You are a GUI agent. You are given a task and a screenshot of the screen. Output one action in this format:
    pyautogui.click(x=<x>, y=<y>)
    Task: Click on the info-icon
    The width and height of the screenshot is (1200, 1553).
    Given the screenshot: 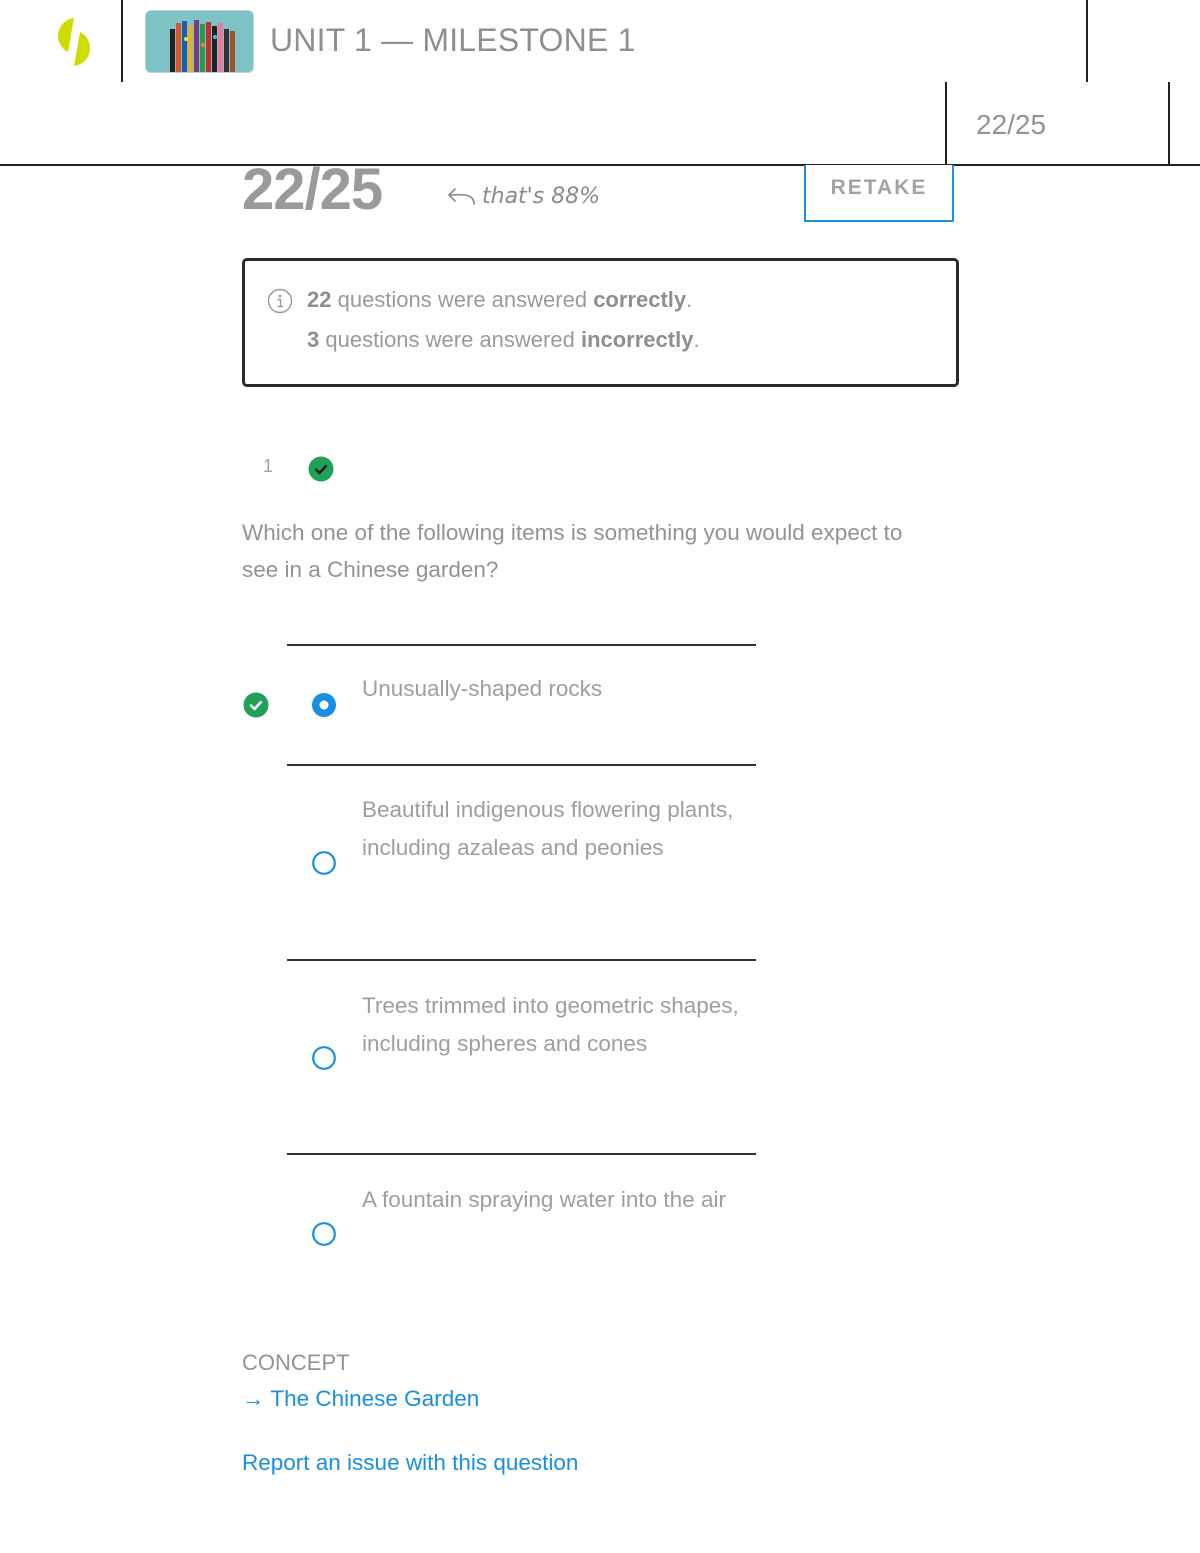 What is the action you would take?
    pyautogui.click(x=280, y=301)
    